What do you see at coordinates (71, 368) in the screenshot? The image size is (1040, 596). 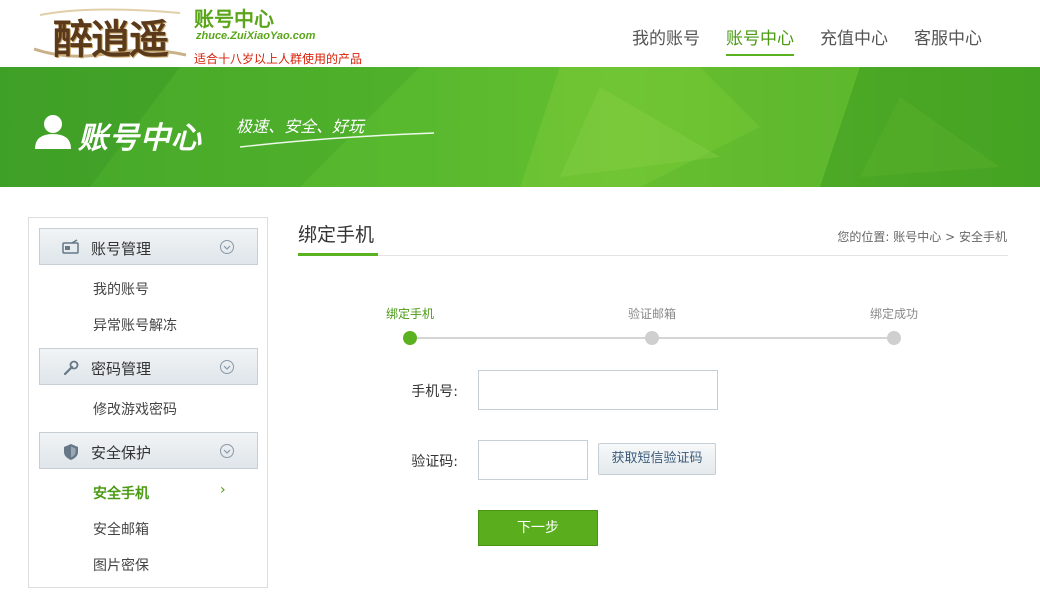 I see `wrench-icon` at bounding box center [71, 368].